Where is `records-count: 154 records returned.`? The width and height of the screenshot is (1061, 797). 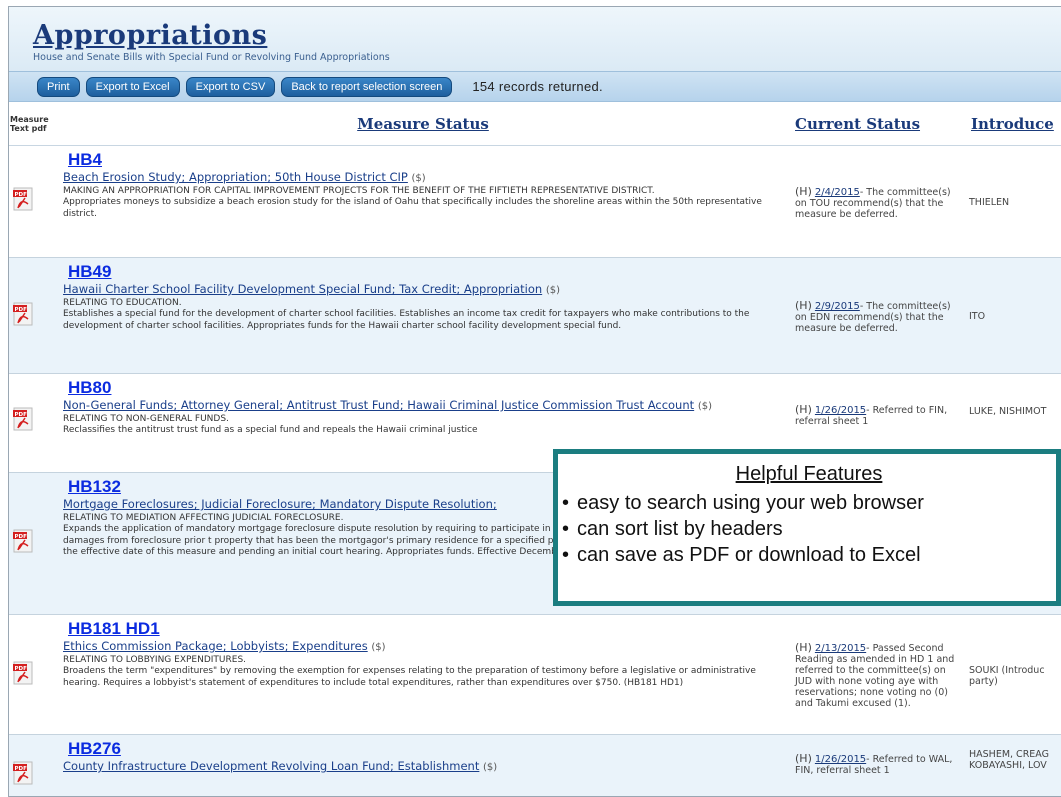
records-count: 154 records returned. is located at coordinates (537, 86).